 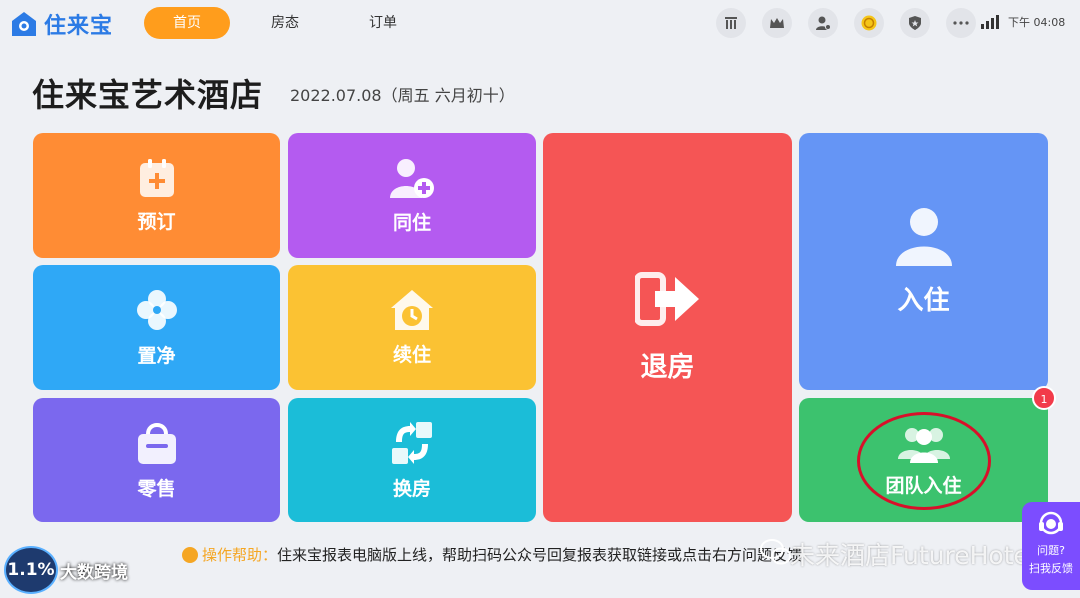 I want to click on watermark-badge: 1.1%, so click(x=31, y=570).